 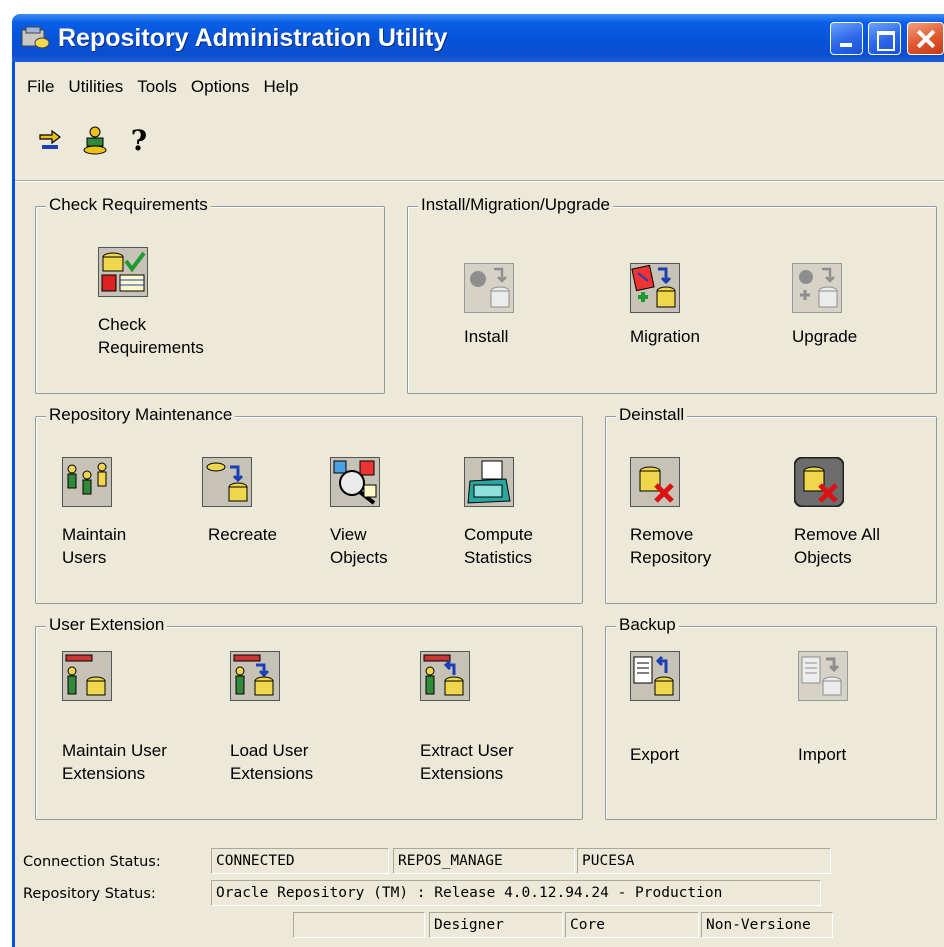 I want to click on add-user-icon, so click(x=95, y=140).